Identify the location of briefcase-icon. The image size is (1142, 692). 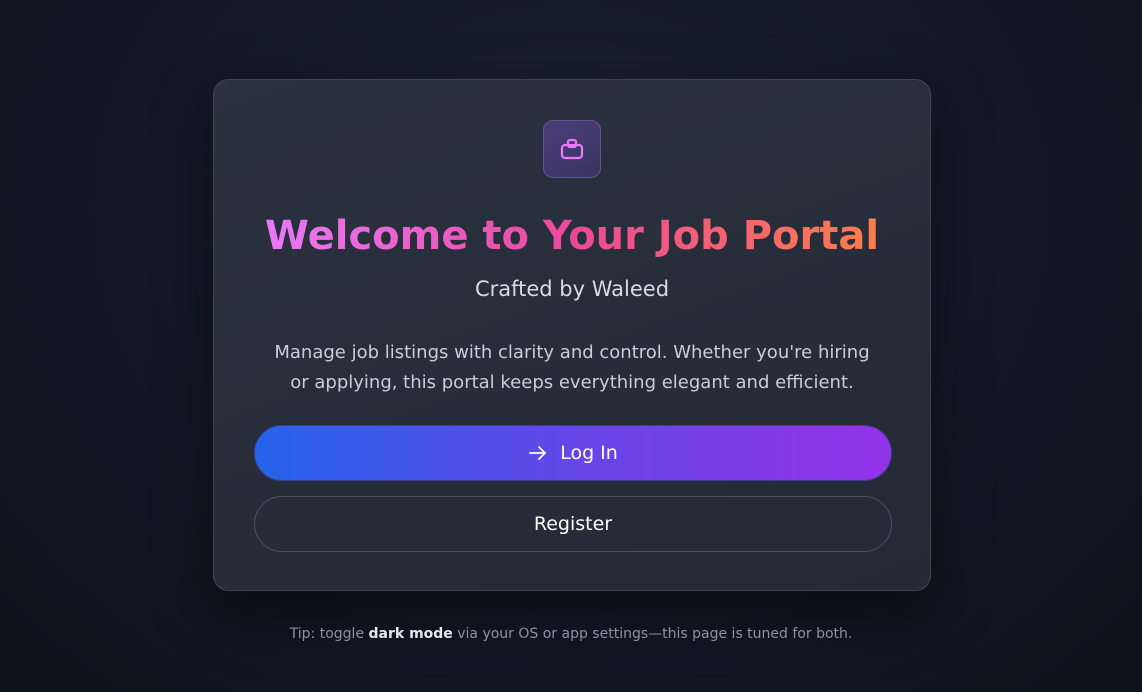
(572, 149).